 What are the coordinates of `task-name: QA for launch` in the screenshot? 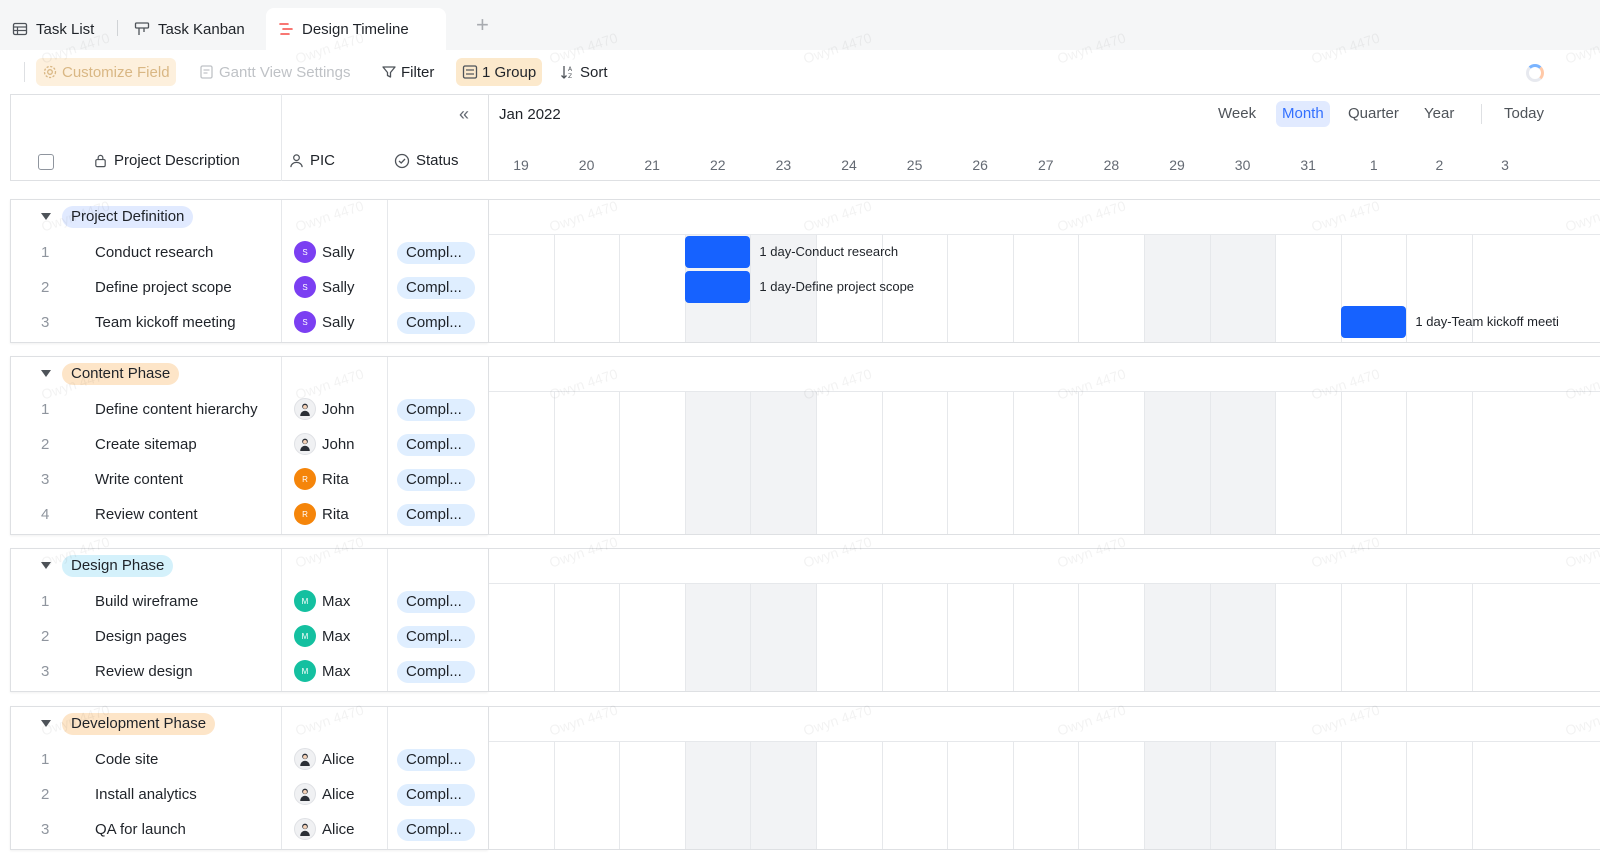 It's located at (140, 829).